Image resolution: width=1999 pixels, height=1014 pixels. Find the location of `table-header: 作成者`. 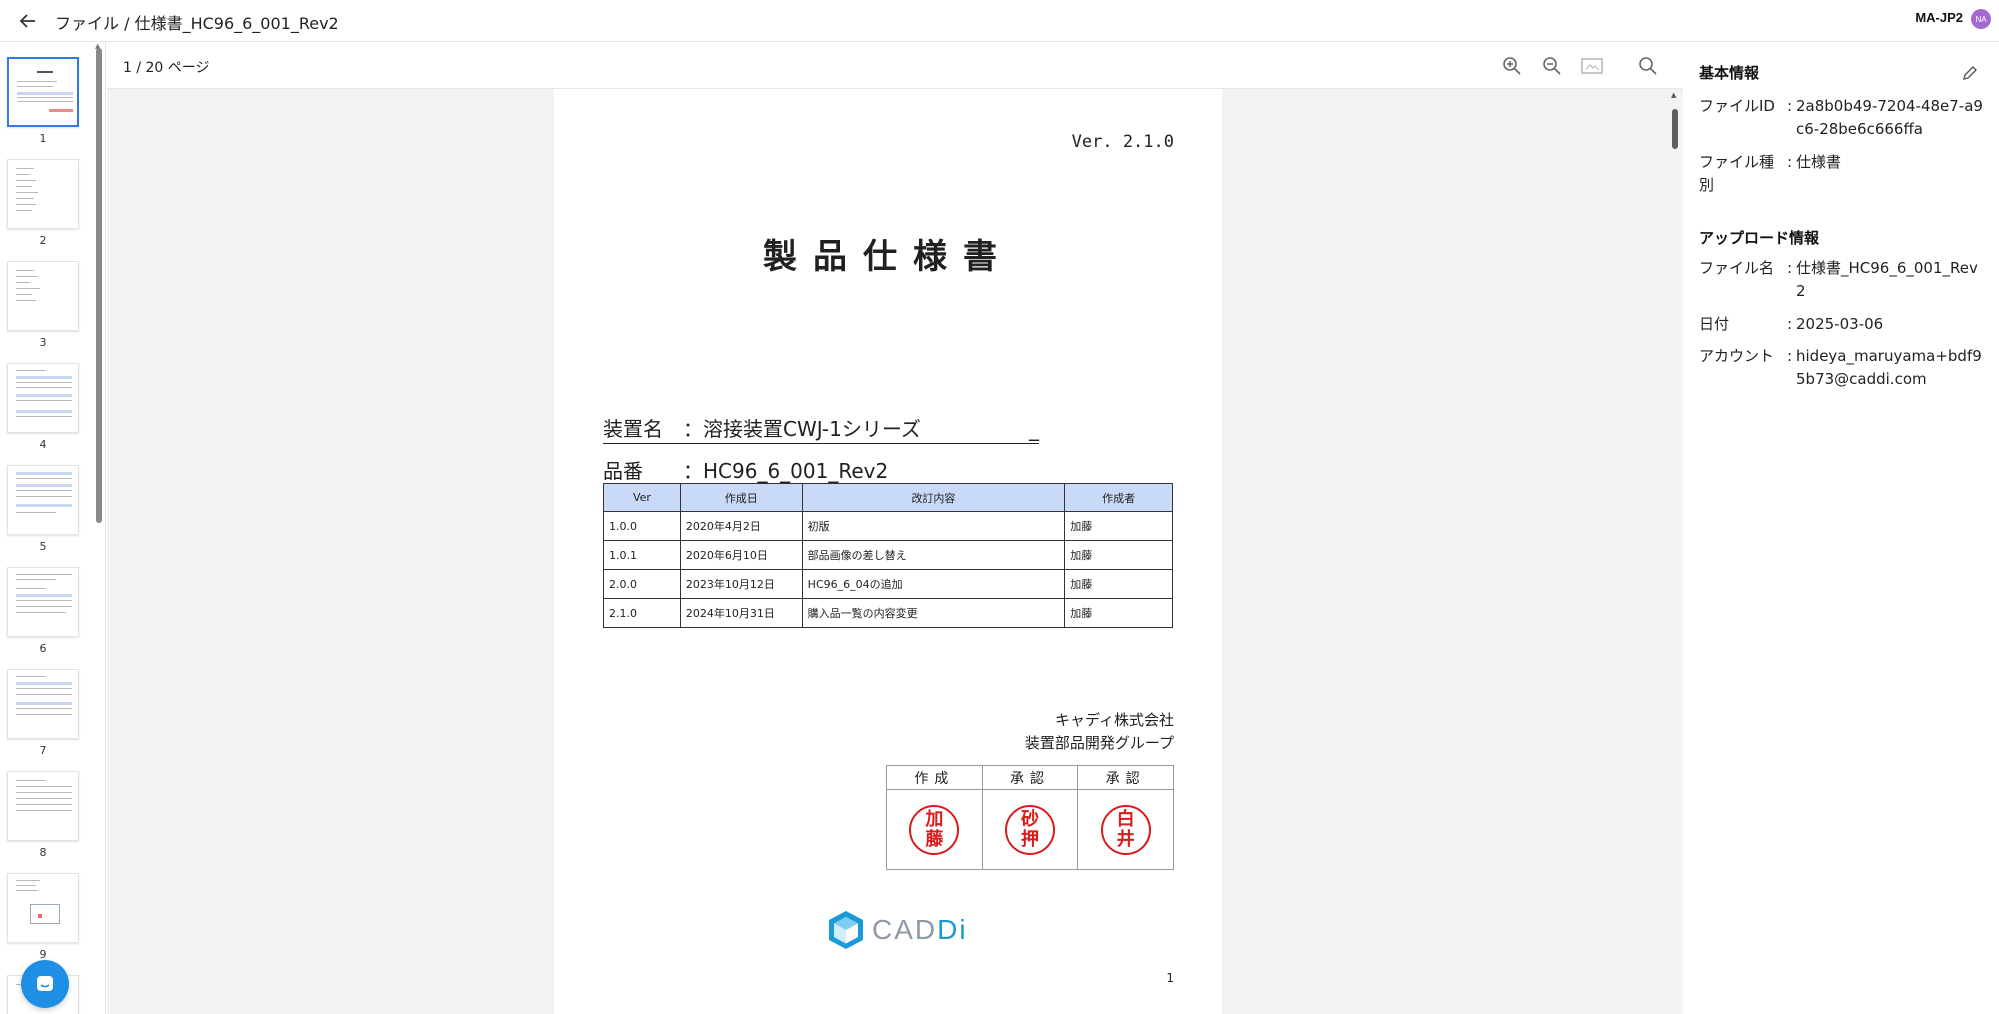

table-header: 作成者 is located at coordinates (1118, 497).